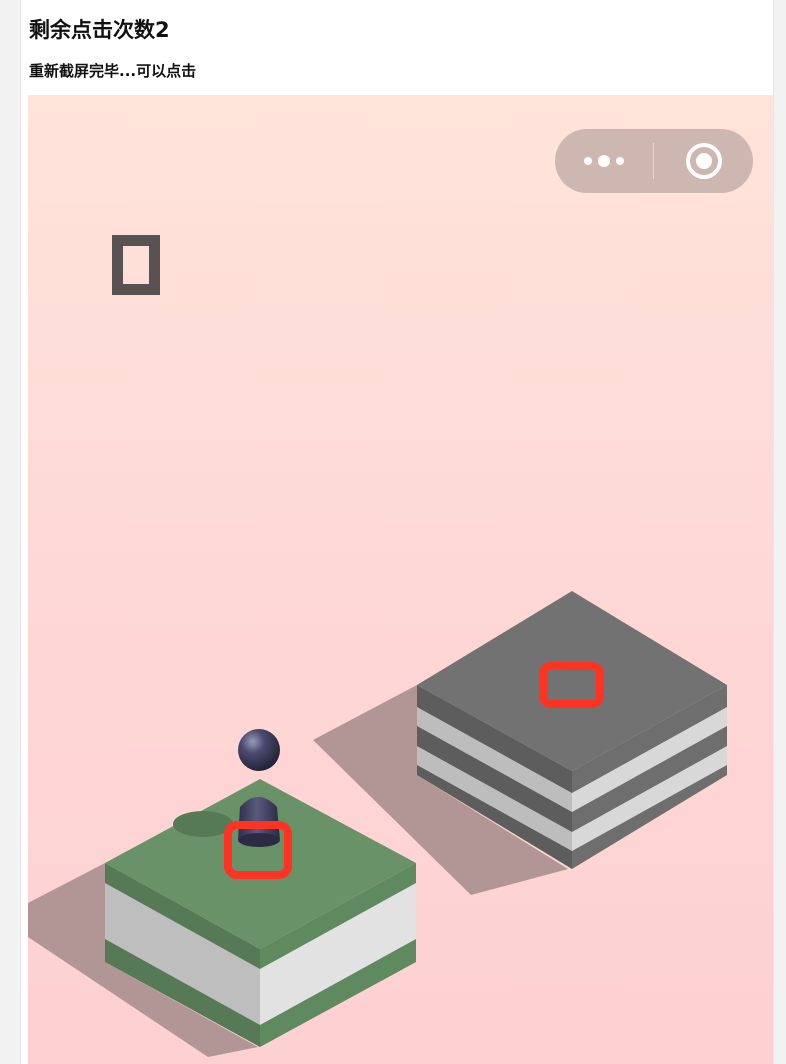 The width and height of the screenshot is (786, 1064). Describe the element at coordinates (203, 824) in the screenshot. I see `player-shadow` at that location.